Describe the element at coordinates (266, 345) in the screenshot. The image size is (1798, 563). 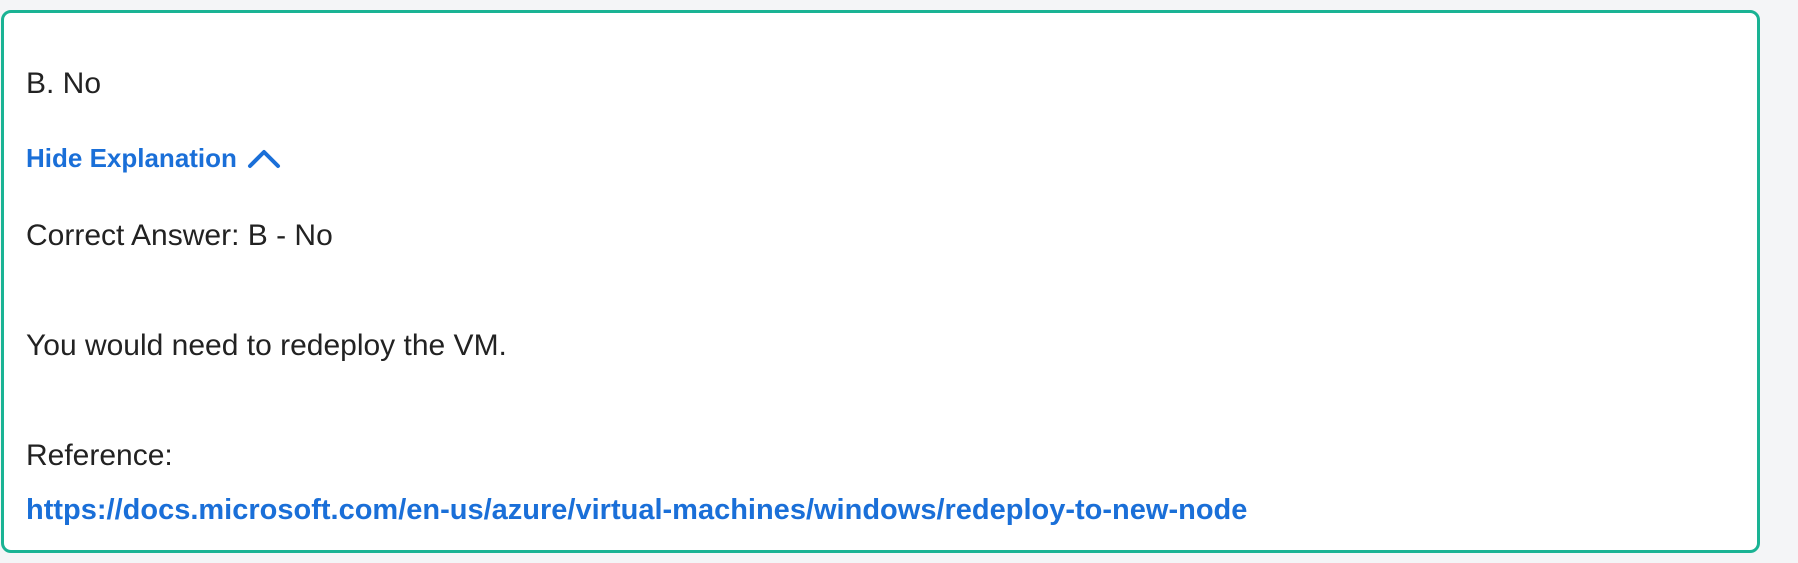
I see `explanation-body: You would need to redeploy the VM.` at that location.